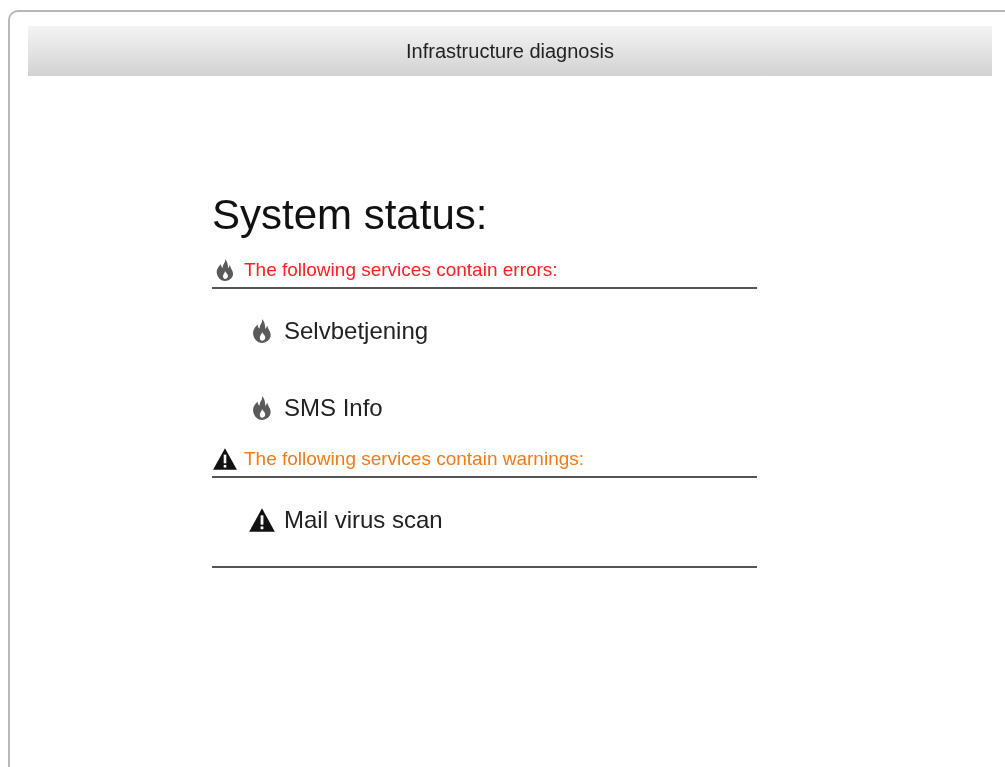 Image resolution: width=1005 pixels, height=767 pixels. What do you see at coordinates (401, 269) in the screenshot?
I see `section-label: The following services contain errors:` at bounding box center [401, 269].